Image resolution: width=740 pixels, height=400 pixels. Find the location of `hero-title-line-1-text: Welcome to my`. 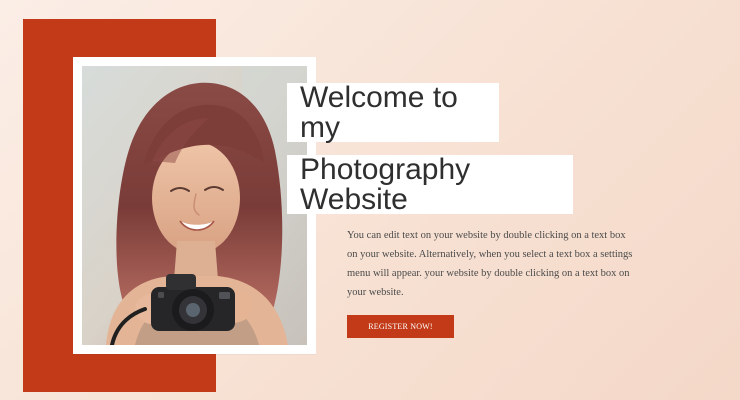

hero-title-line-1-text: Welcome to my is located at coordinates (379, 112).